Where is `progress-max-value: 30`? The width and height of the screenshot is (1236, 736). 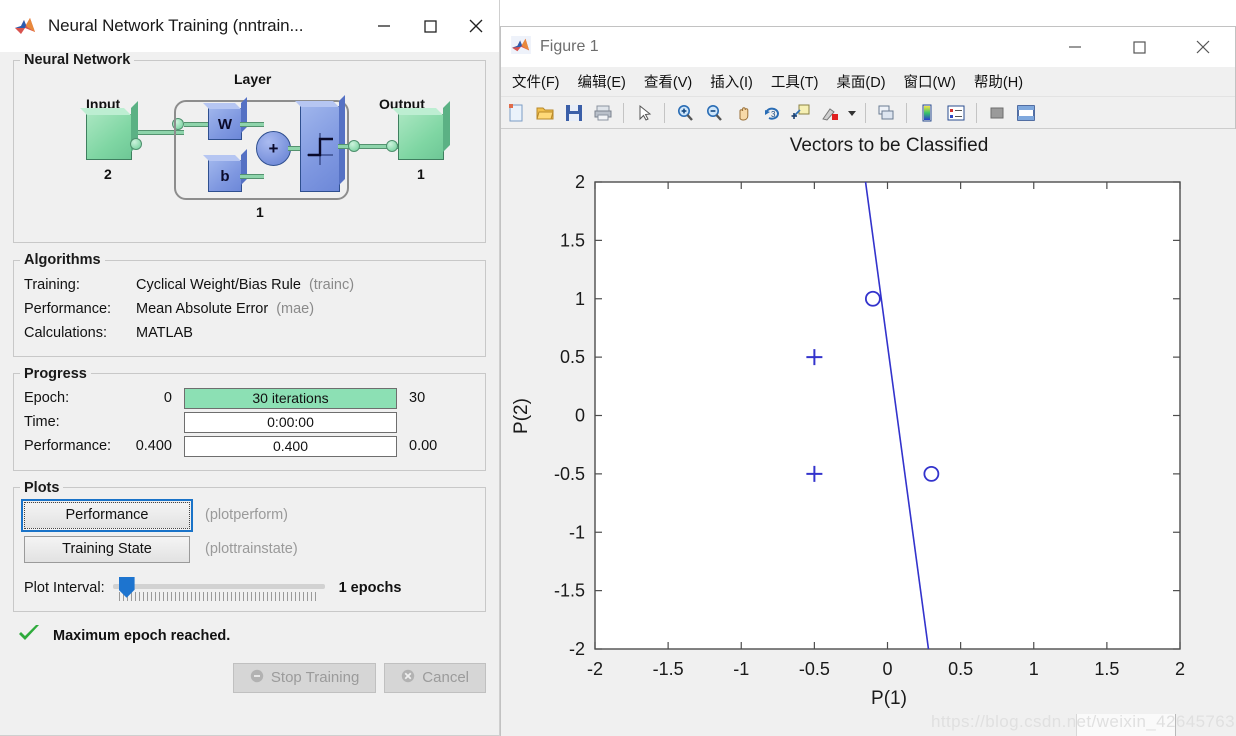
progress-max-value: 30 is located at coordinates (417, 398).